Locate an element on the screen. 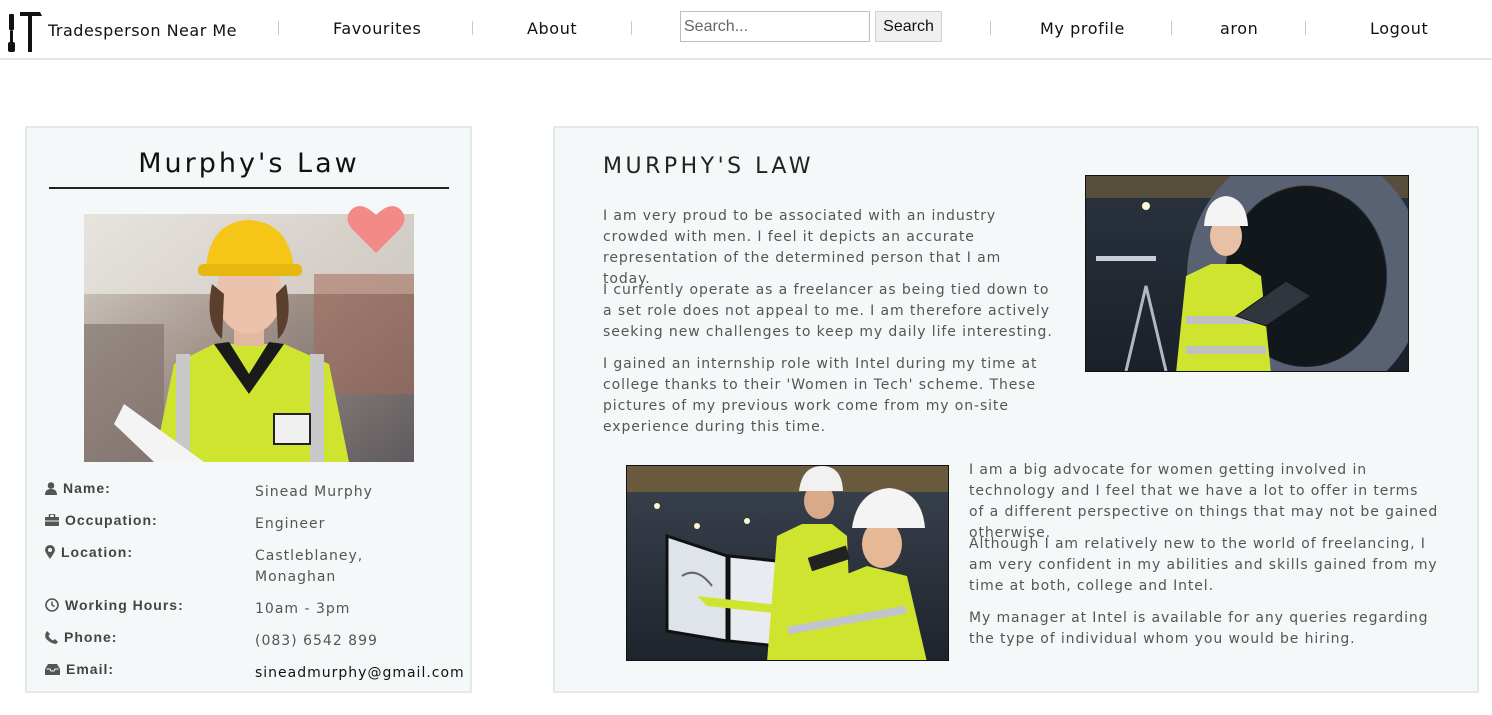 This screenshot has width=1492, height=715. nav-favourites-link: Favourites is located at coordinates (377, 28).